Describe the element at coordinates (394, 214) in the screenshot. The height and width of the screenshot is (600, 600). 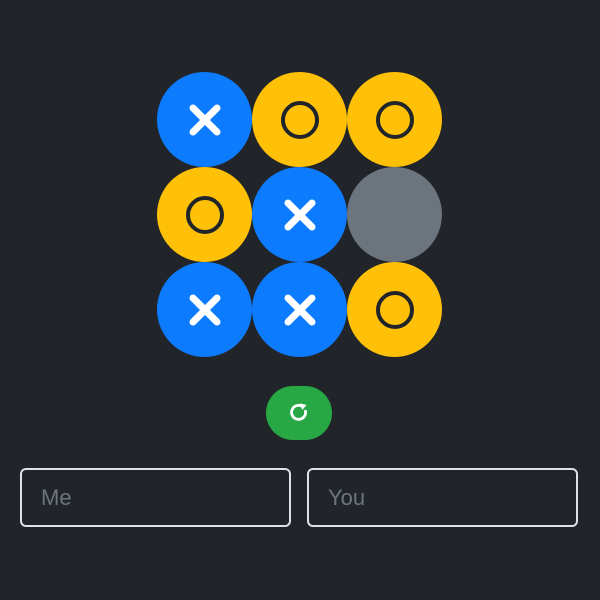
I see `board-cell-empty` at that location.